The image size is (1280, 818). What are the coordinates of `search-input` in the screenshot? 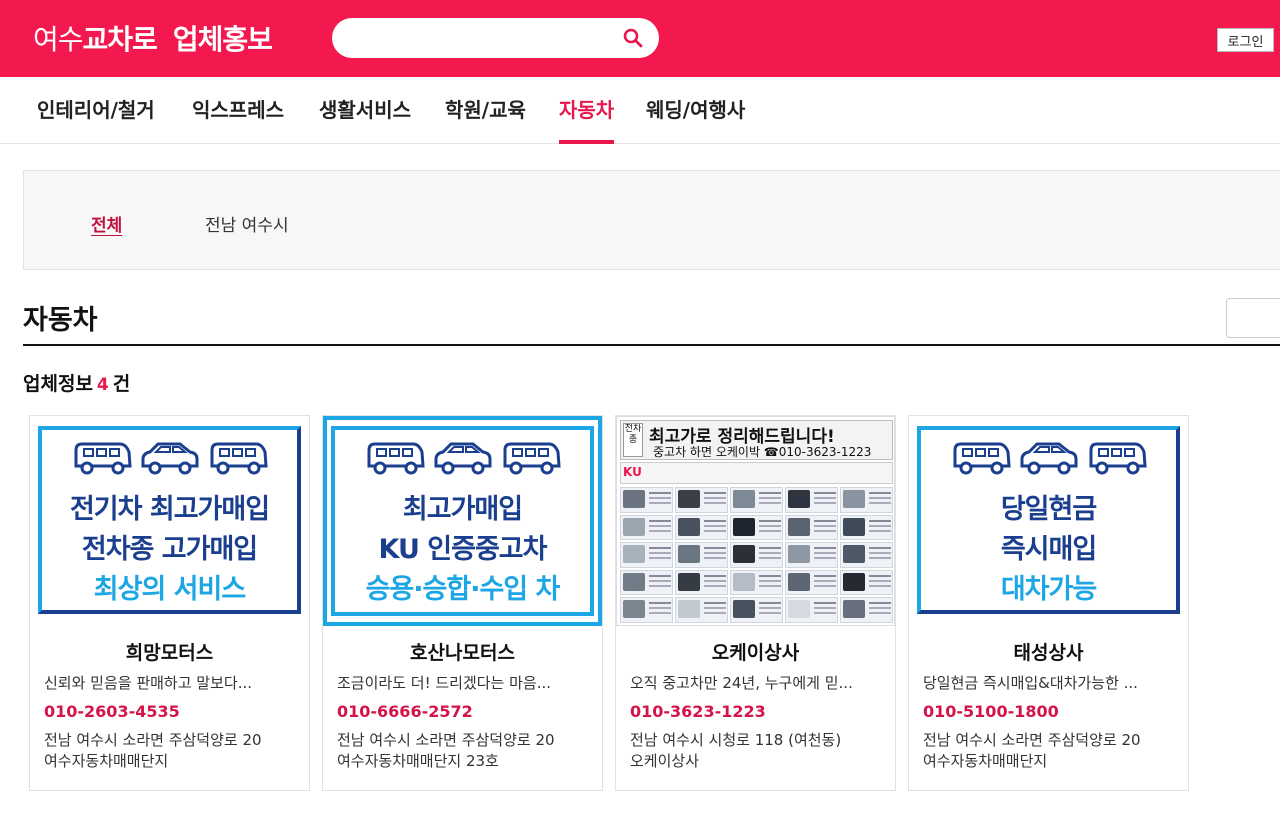 It's located at (480, 38).